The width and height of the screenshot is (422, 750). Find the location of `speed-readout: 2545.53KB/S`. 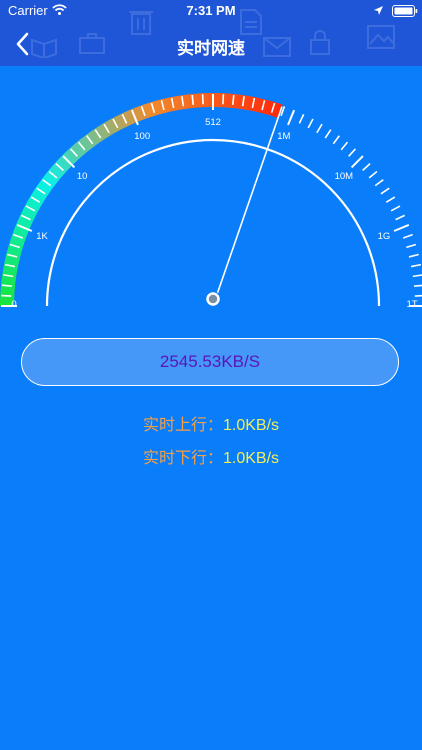

speed-readout: 2545.53KB/S is located at coordinates (210, 362).